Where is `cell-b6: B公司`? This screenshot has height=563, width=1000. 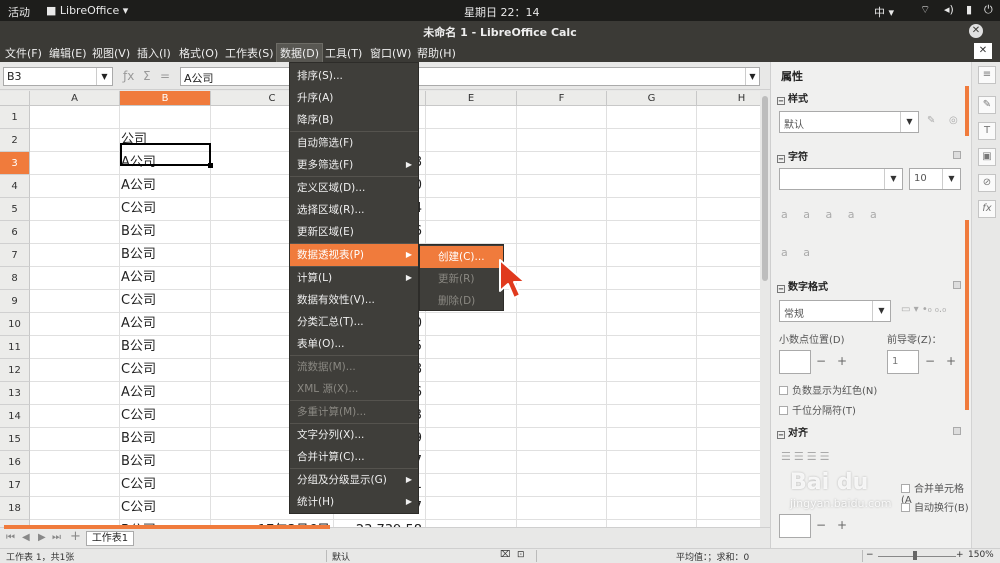
cell-b6: B公司 is located at coordinates (165, 232).